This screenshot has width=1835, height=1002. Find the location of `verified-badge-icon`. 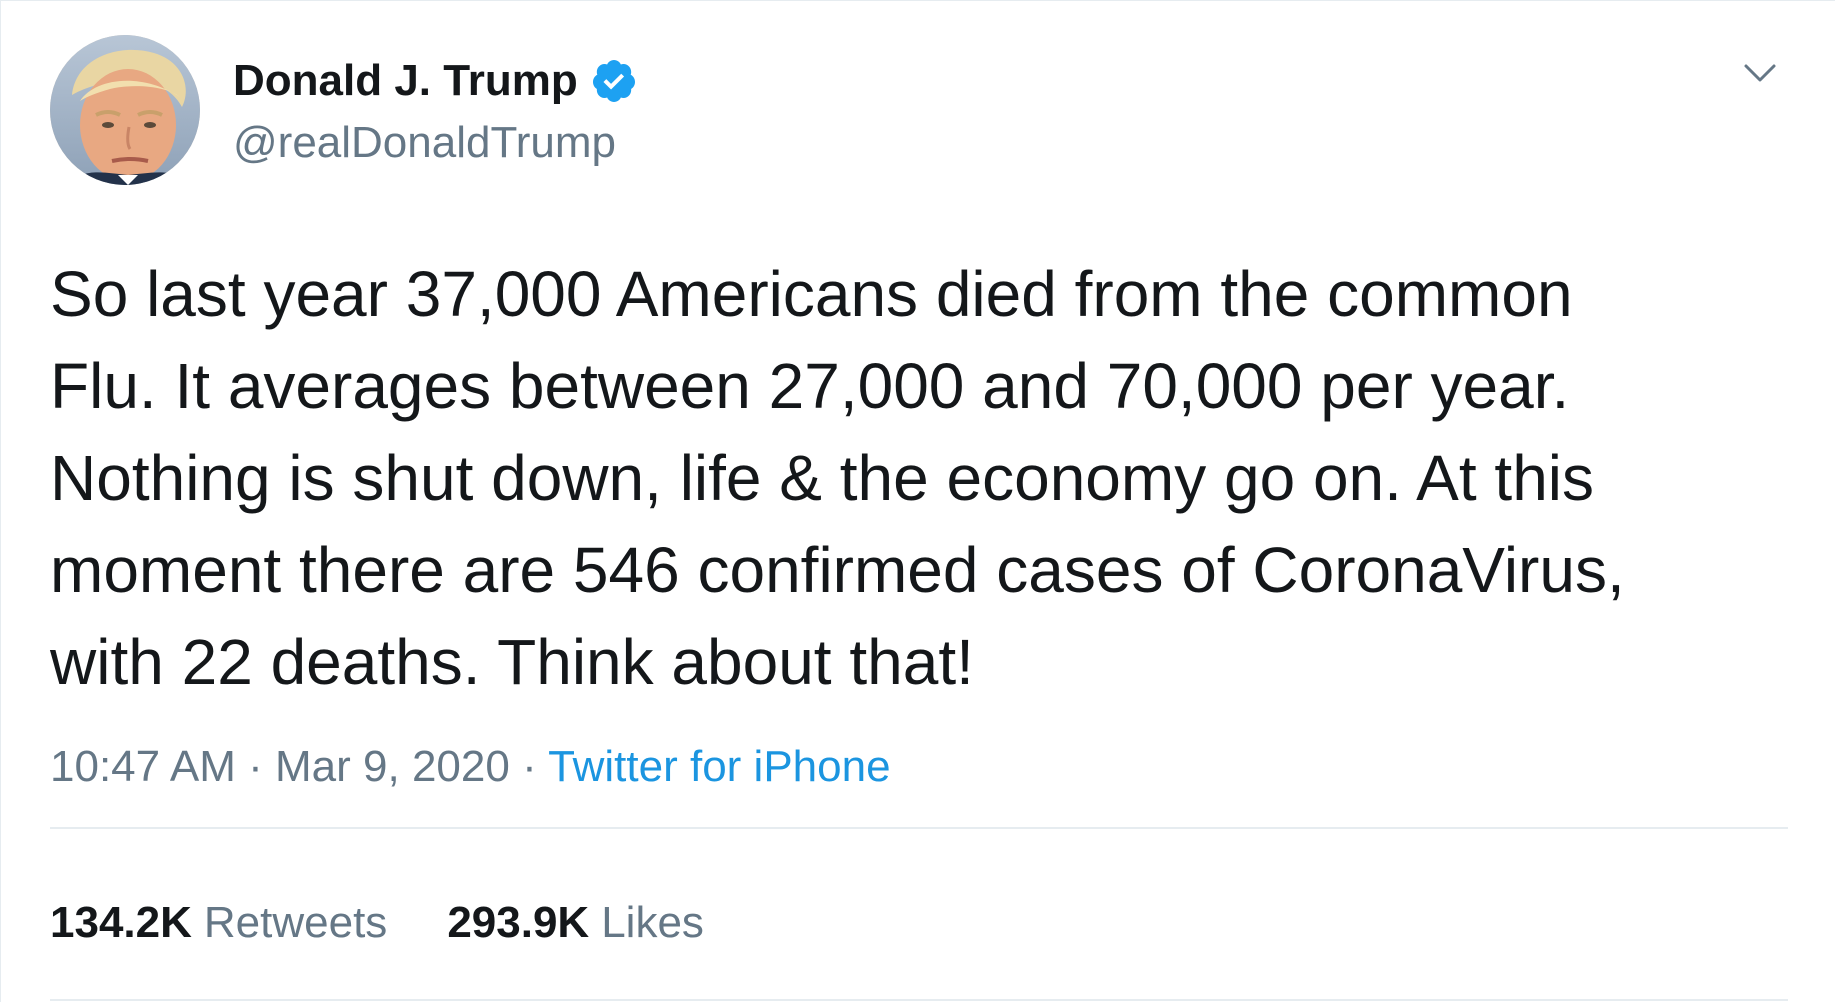

verified-badge-icon is located at coordinates (614, 81).